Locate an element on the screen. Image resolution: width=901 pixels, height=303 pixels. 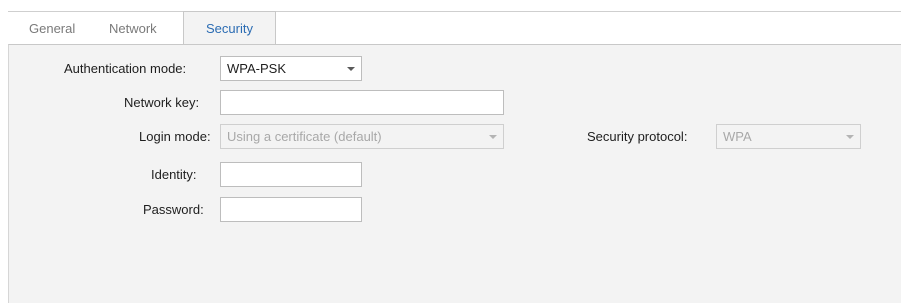
identity-label: Identity: is located at coordinates (174, 174).